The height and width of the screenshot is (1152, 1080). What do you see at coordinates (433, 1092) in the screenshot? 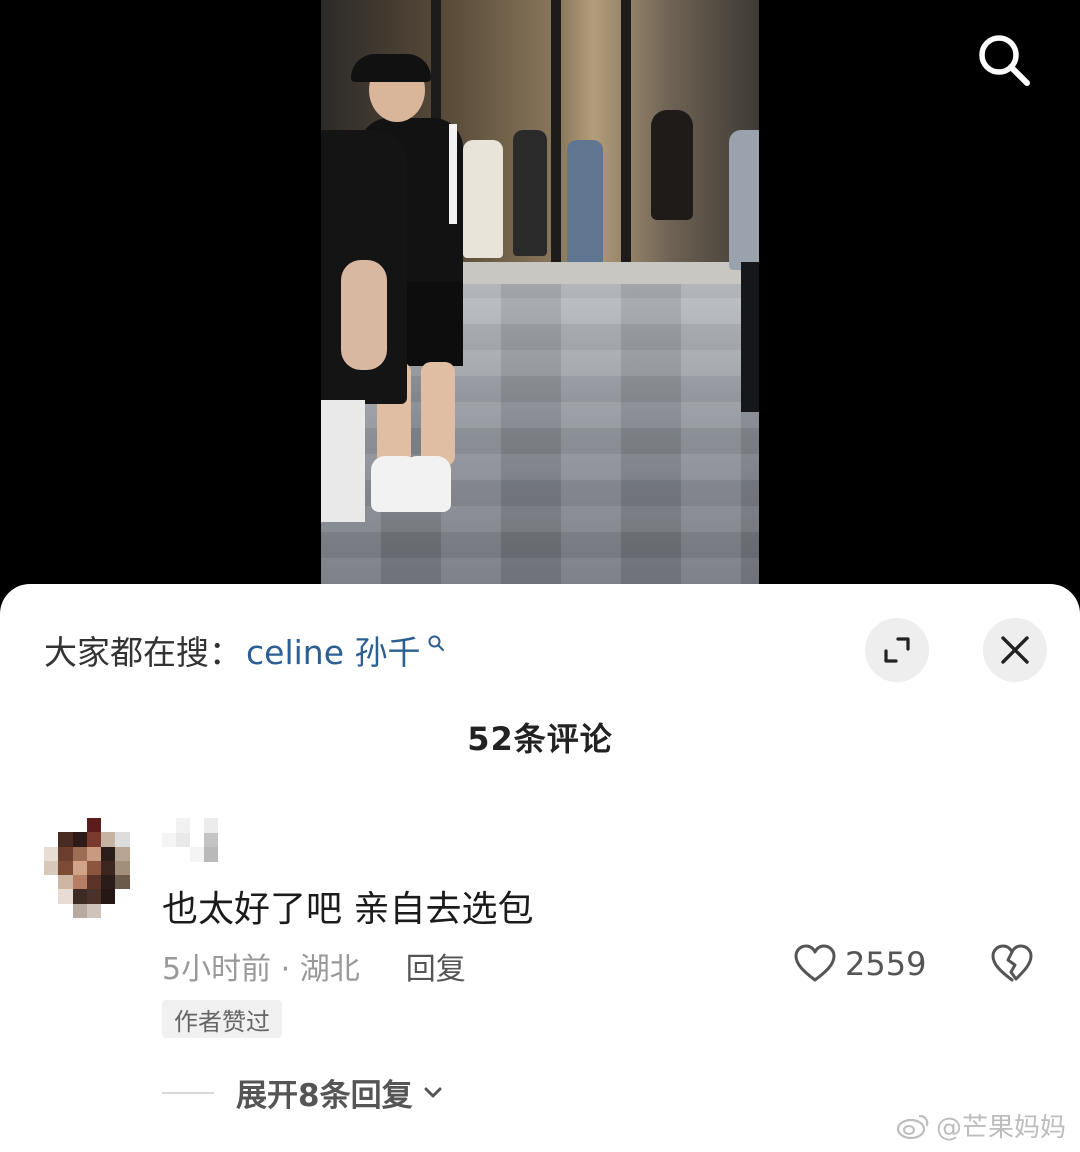
I see `chevron-down-icon` at bounding box center [433, 1092].